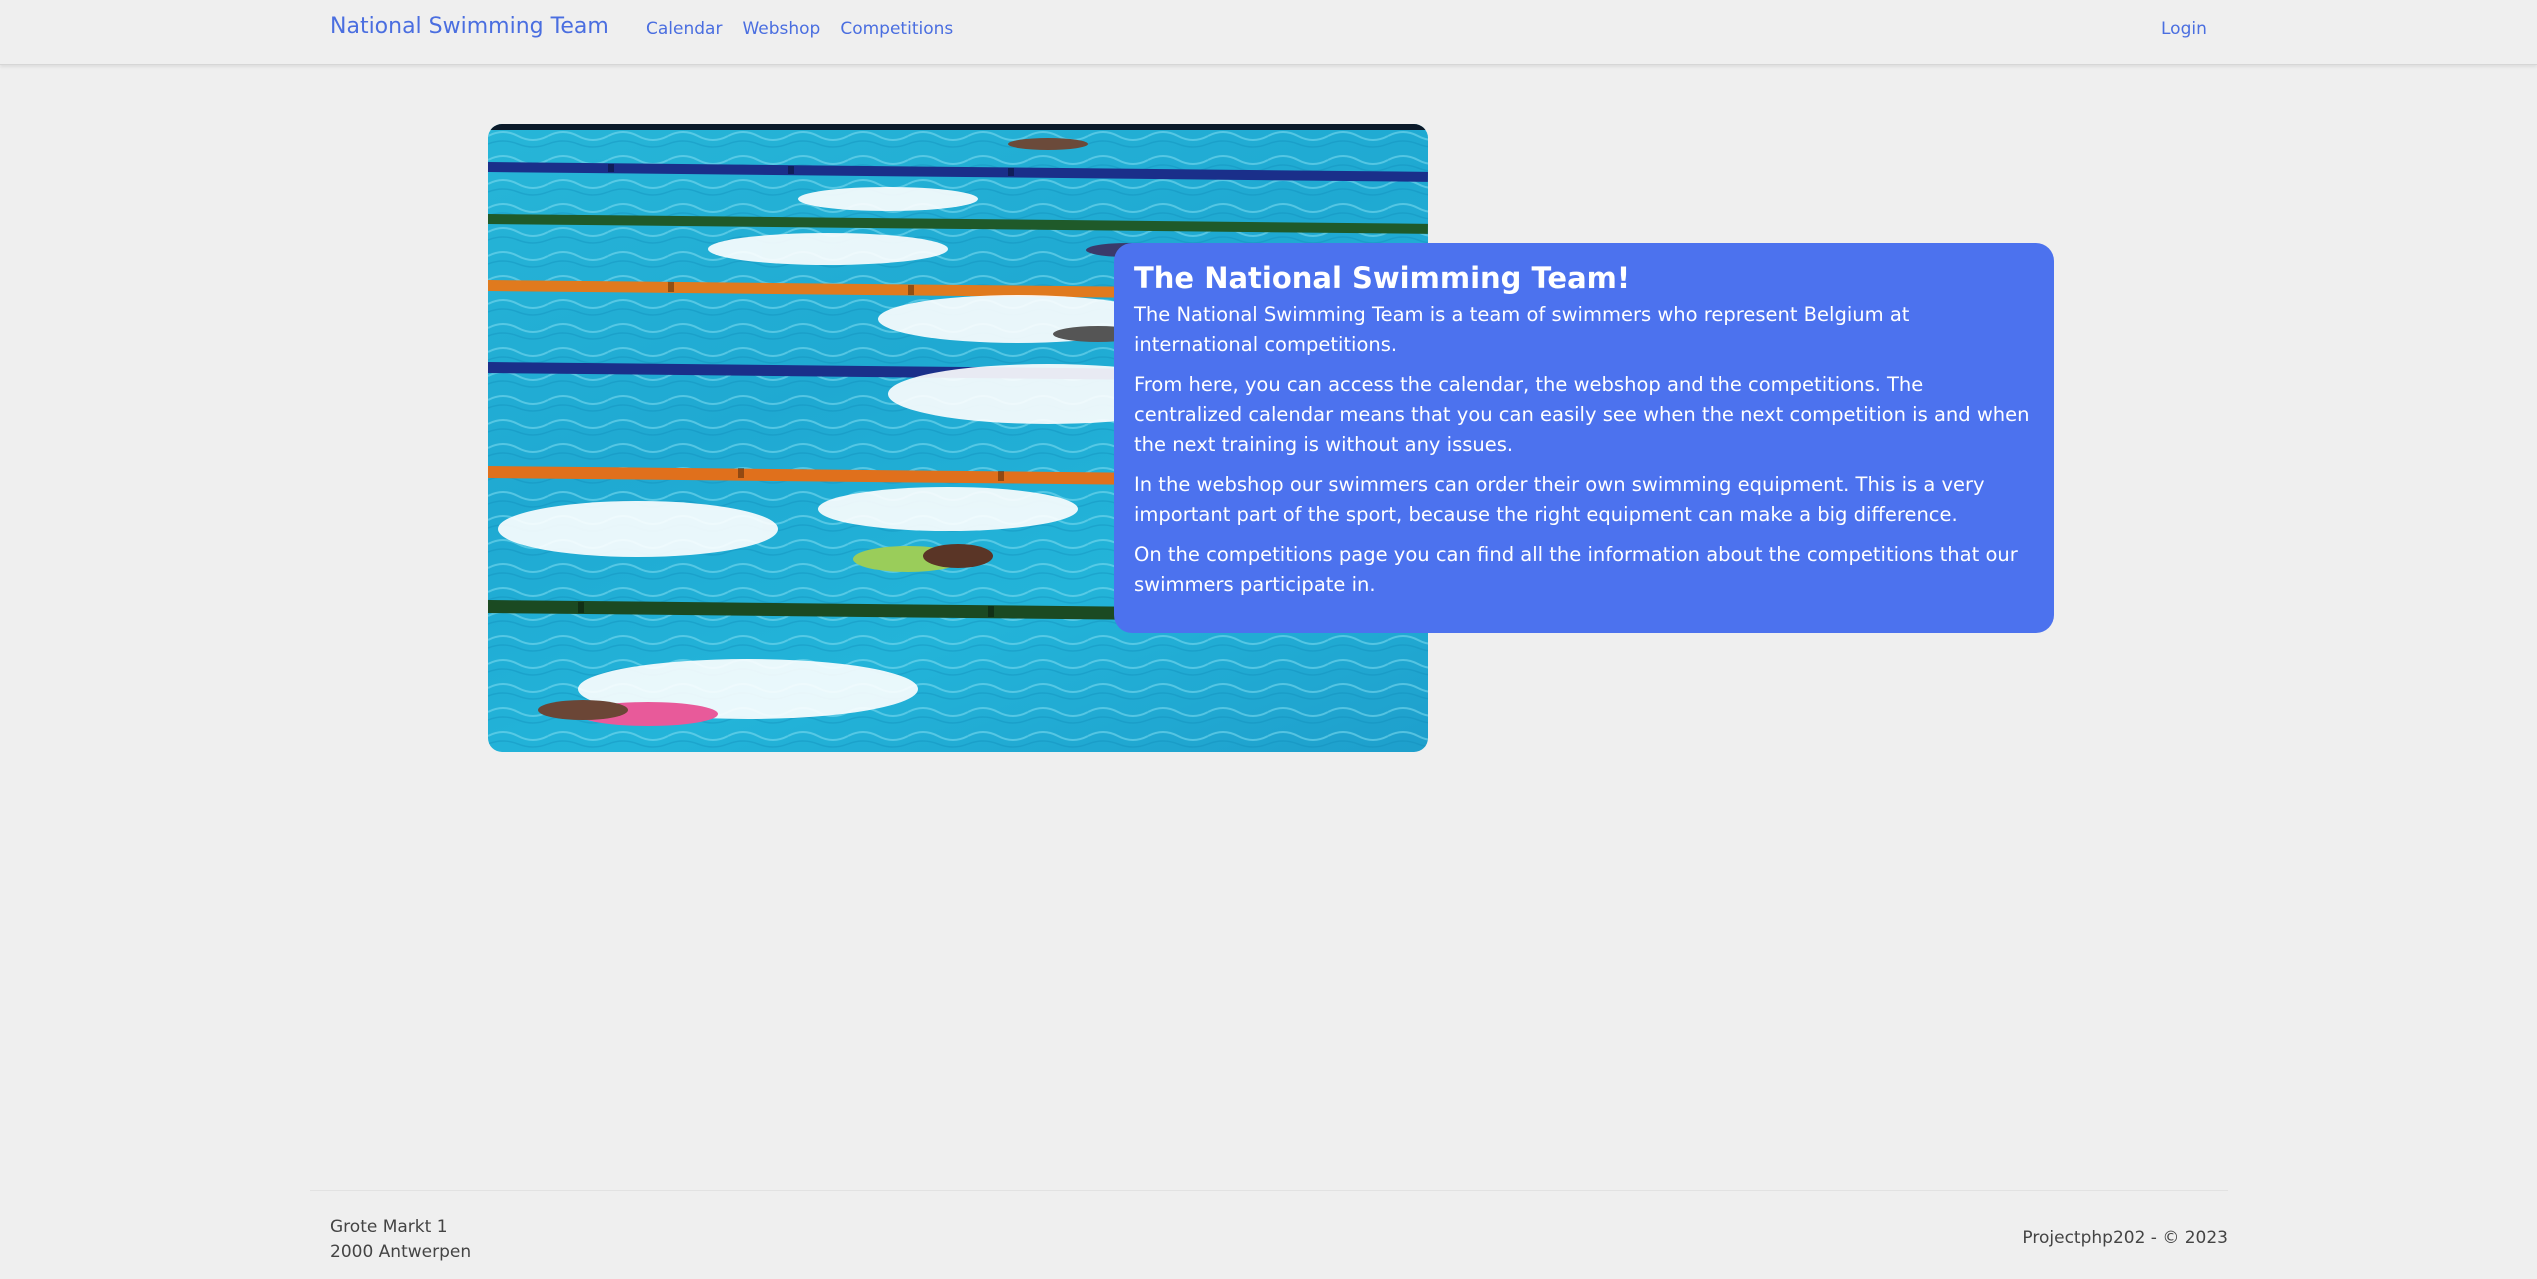  Describe the element at coordinates (1382, 278) in the screenshot. I see `info-title: The National Swimming Team!` at that location.